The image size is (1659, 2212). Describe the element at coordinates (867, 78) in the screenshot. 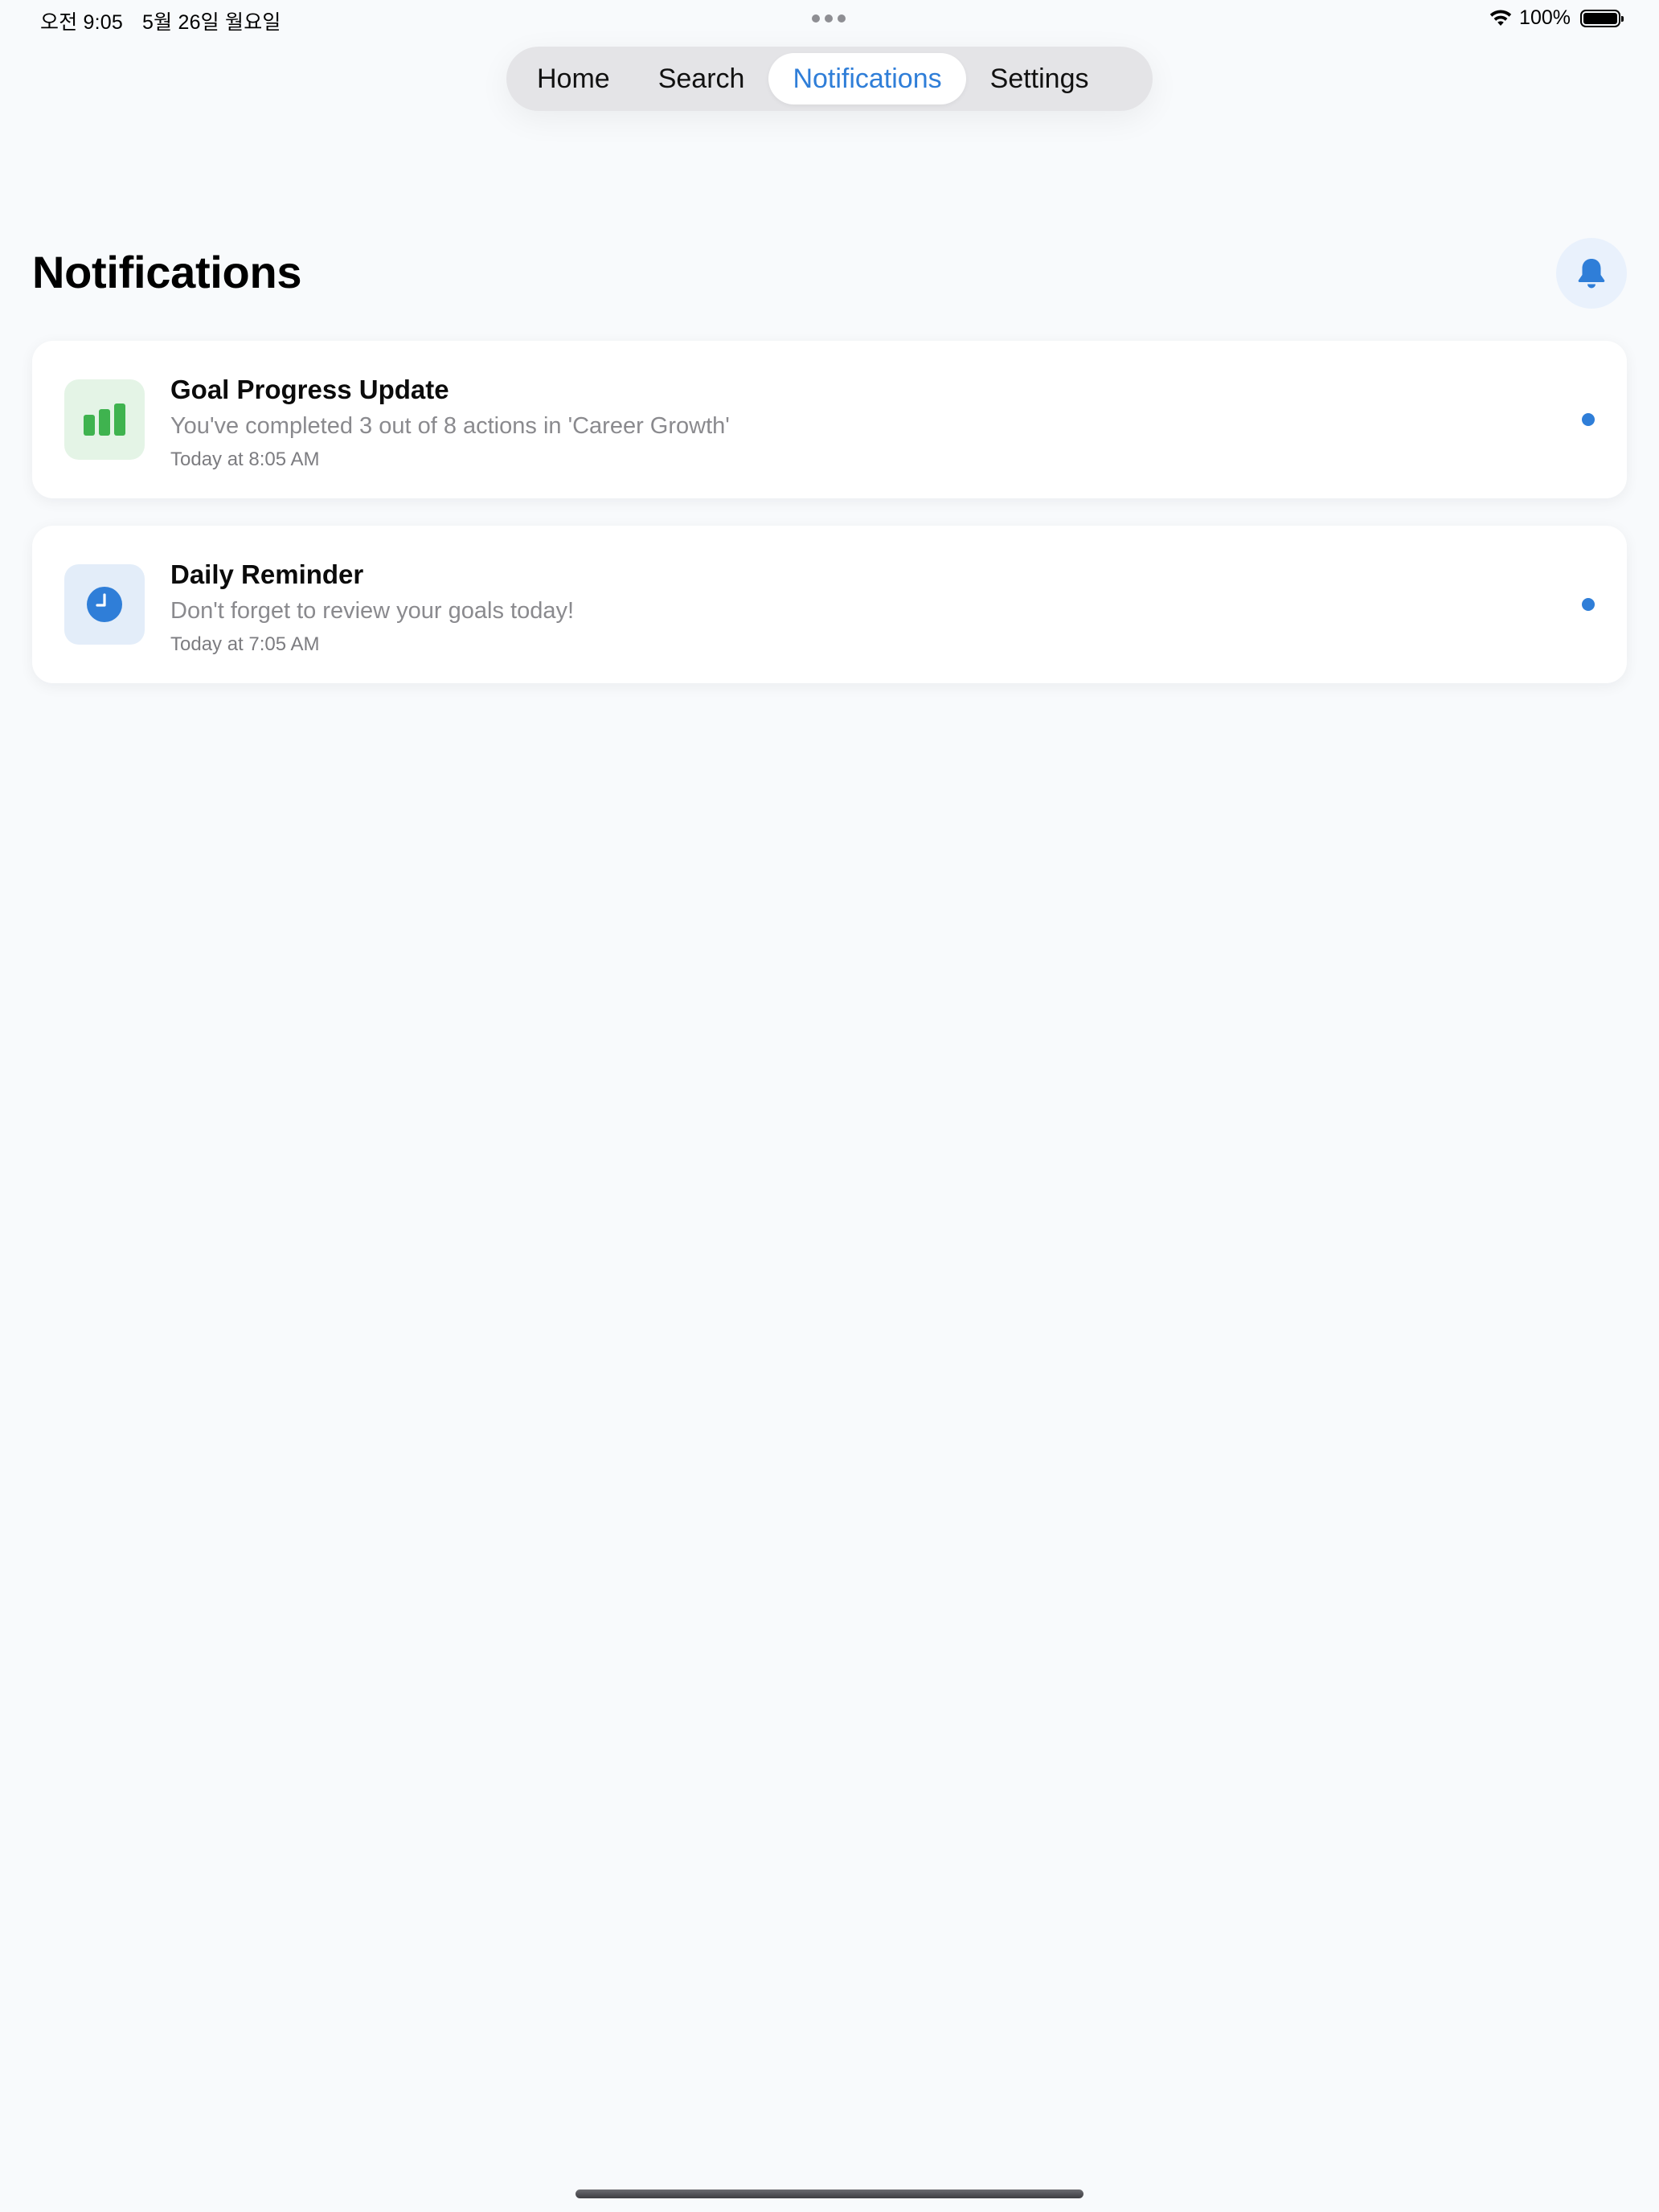

I see `tab-notifications: Notifications` at that location.